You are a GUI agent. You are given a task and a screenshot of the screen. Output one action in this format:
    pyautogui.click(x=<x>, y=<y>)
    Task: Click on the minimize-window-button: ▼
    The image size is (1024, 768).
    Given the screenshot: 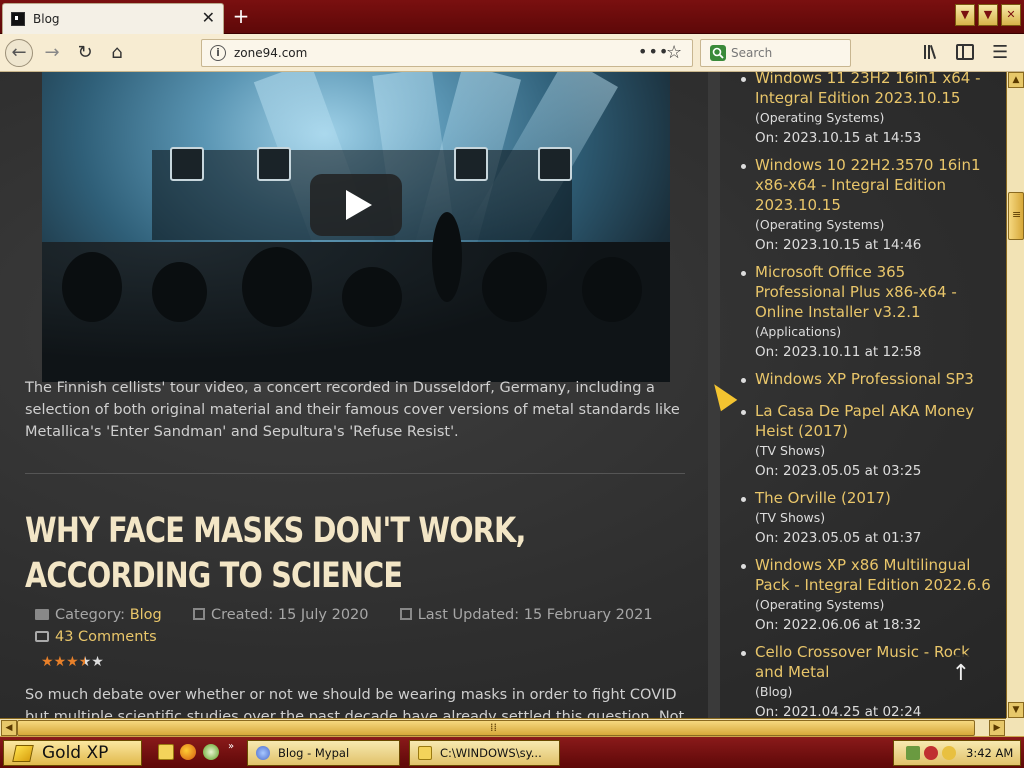 What is the action you would take?
    pyautogui.click(x=965, y=15)
    